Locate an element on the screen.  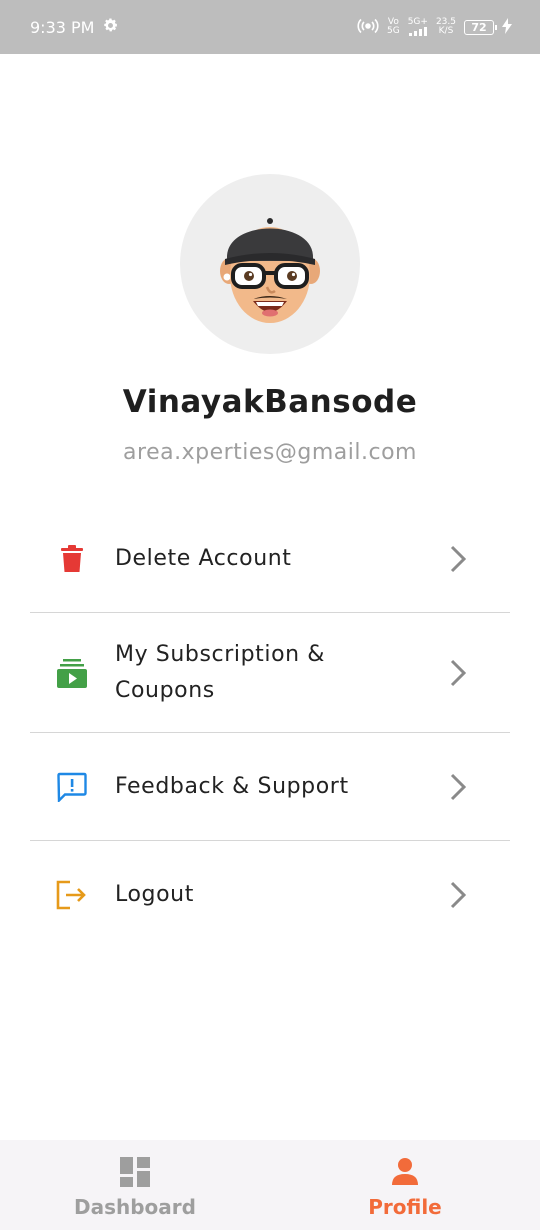
subscription-coupons-item: My Subscription & Coupons is located at coordinates (270, 673).